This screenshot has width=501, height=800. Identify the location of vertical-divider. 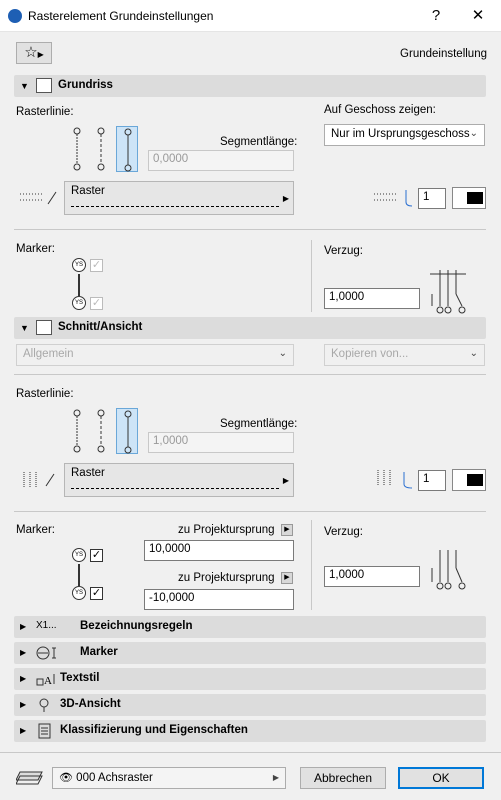
(311, 276).